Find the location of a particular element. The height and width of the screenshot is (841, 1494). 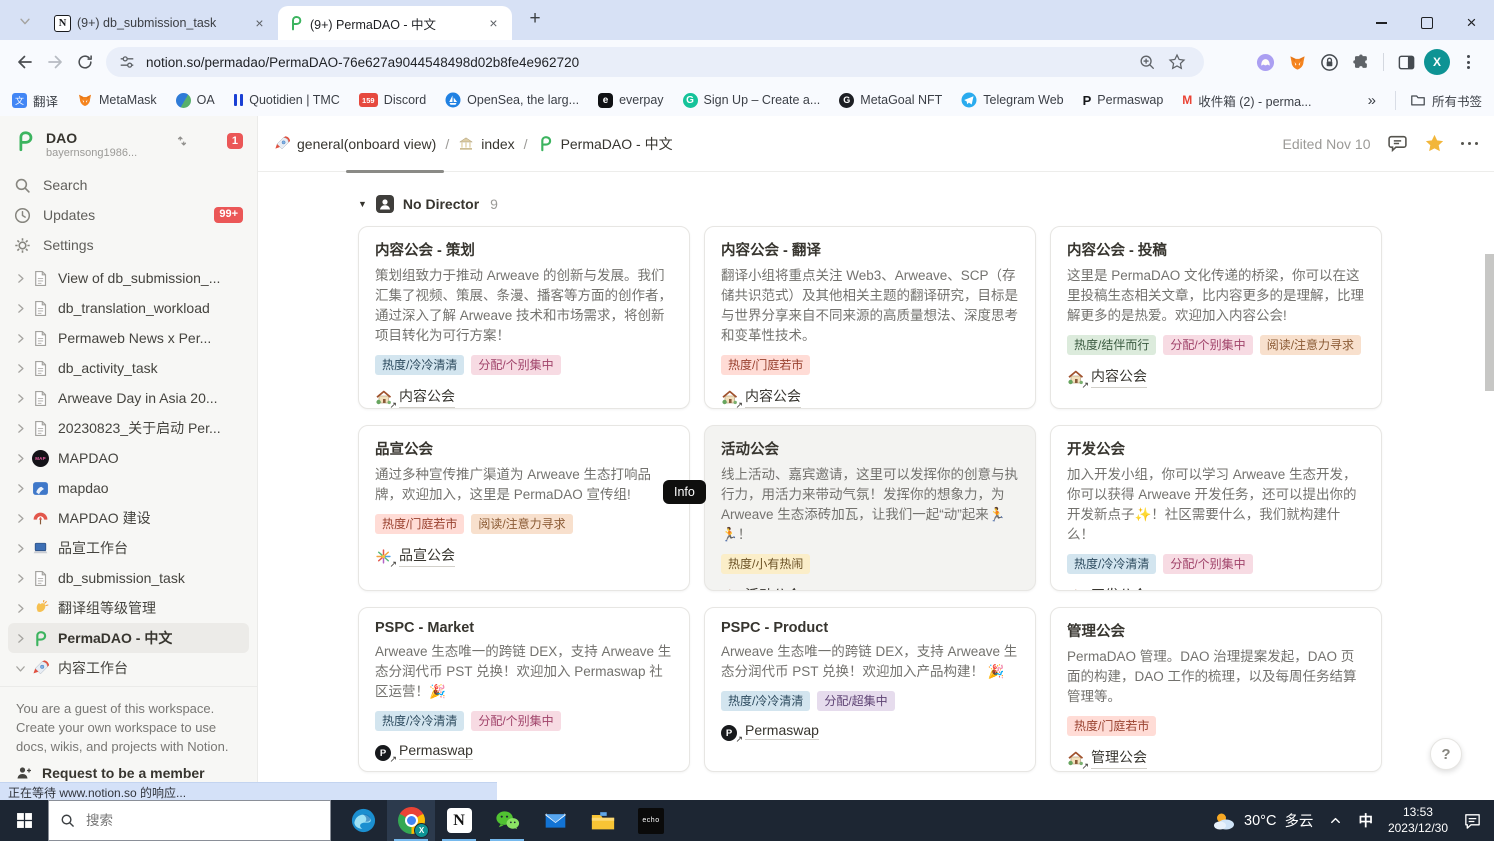

browser-tab-inactive: N (9+) db_submission_task × is located at coordinates (161, 23).